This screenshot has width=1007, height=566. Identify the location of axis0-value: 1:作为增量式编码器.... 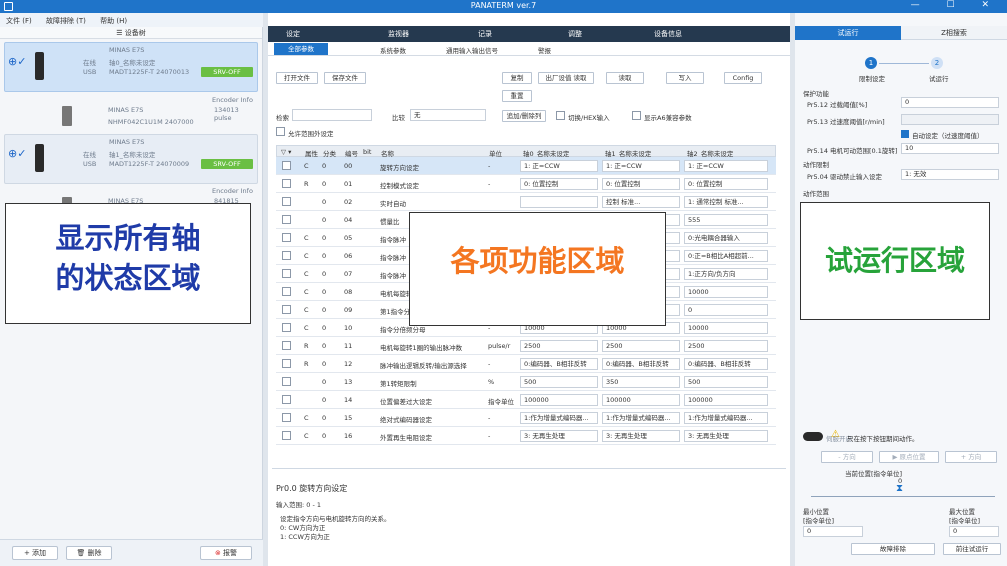
(559, 418).